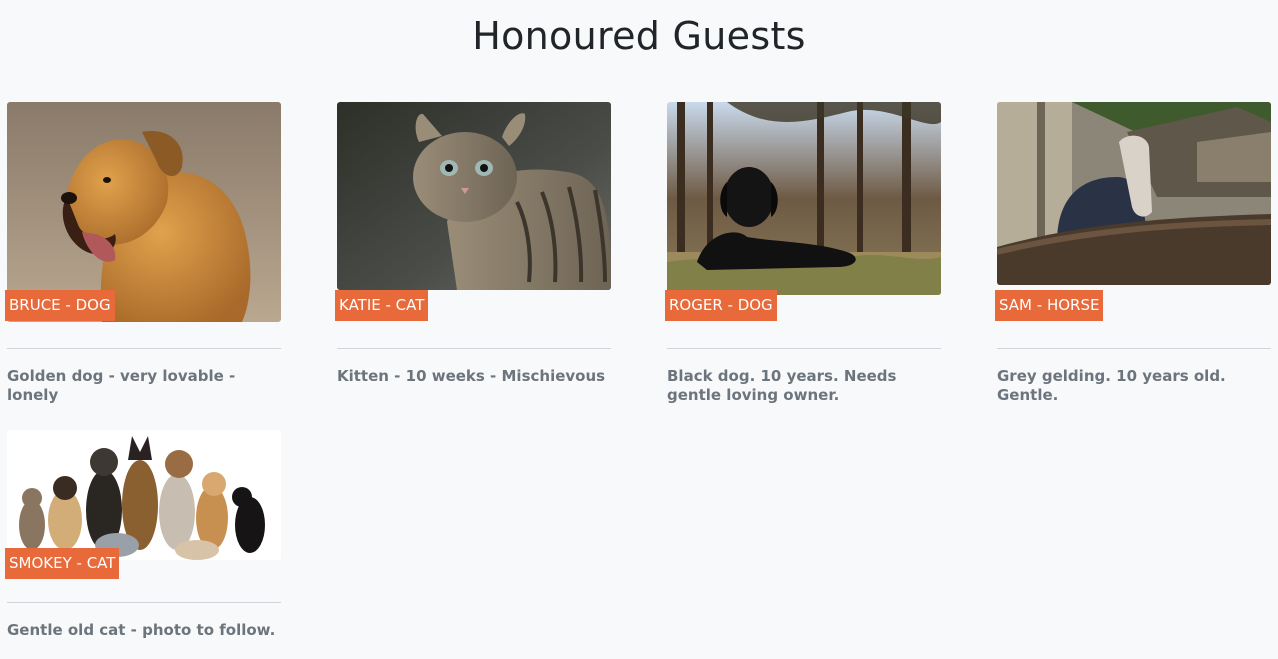 This screenshot has width=1278, height=659. I want to click on guest-description: Golden dog - very lovable - lonely, so click(121, 385).